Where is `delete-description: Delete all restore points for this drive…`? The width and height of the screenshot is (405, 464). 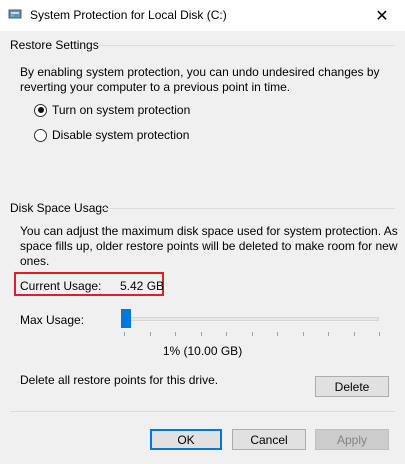
delete-description: Delete all restore points for this drive… is located at coordinates (119, 380).